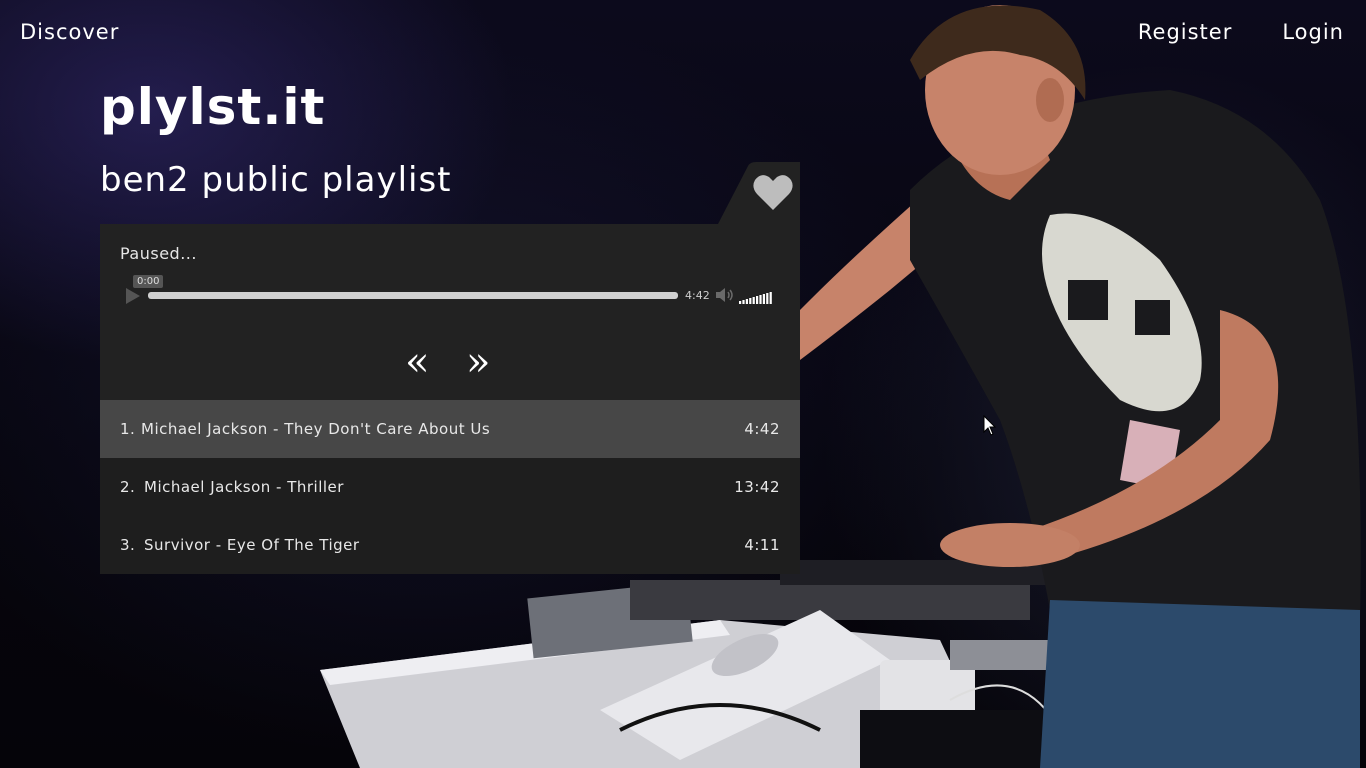  I want to click on login-link: Login, so click(1313, 32).